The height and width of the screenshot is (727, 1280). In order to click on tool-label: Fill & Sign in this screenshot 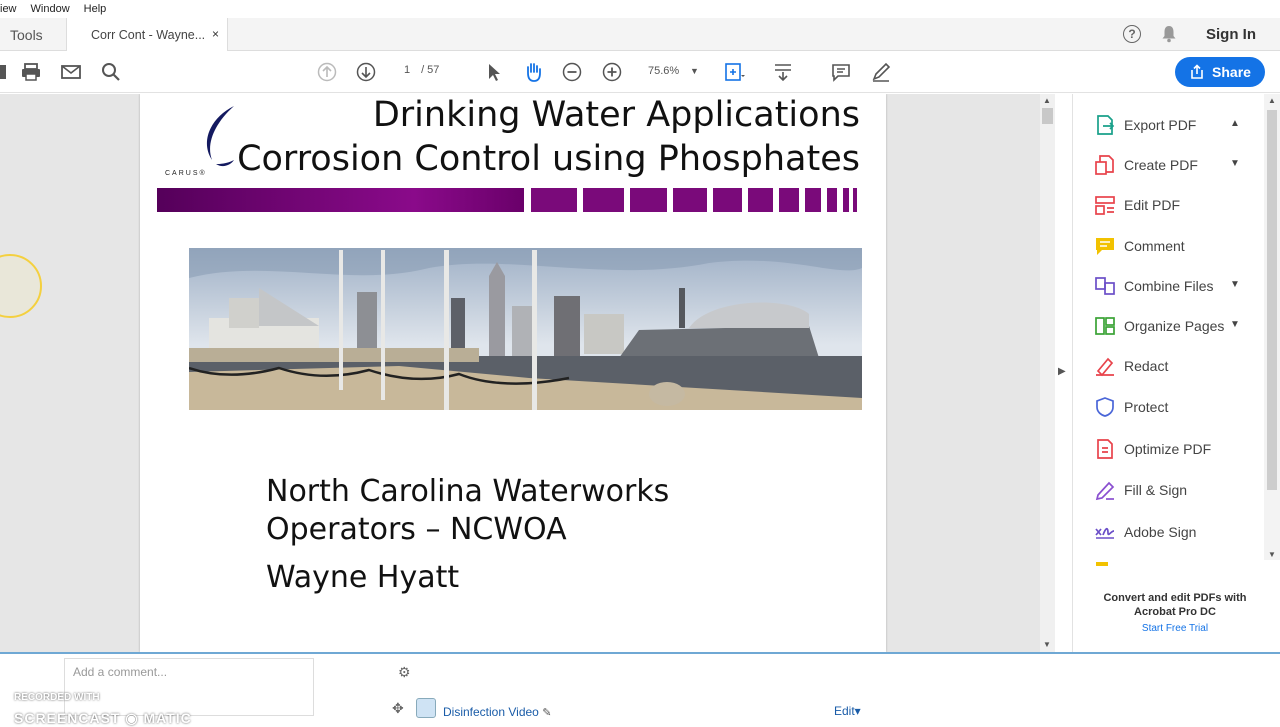, I will do `click(1156, 490)`.